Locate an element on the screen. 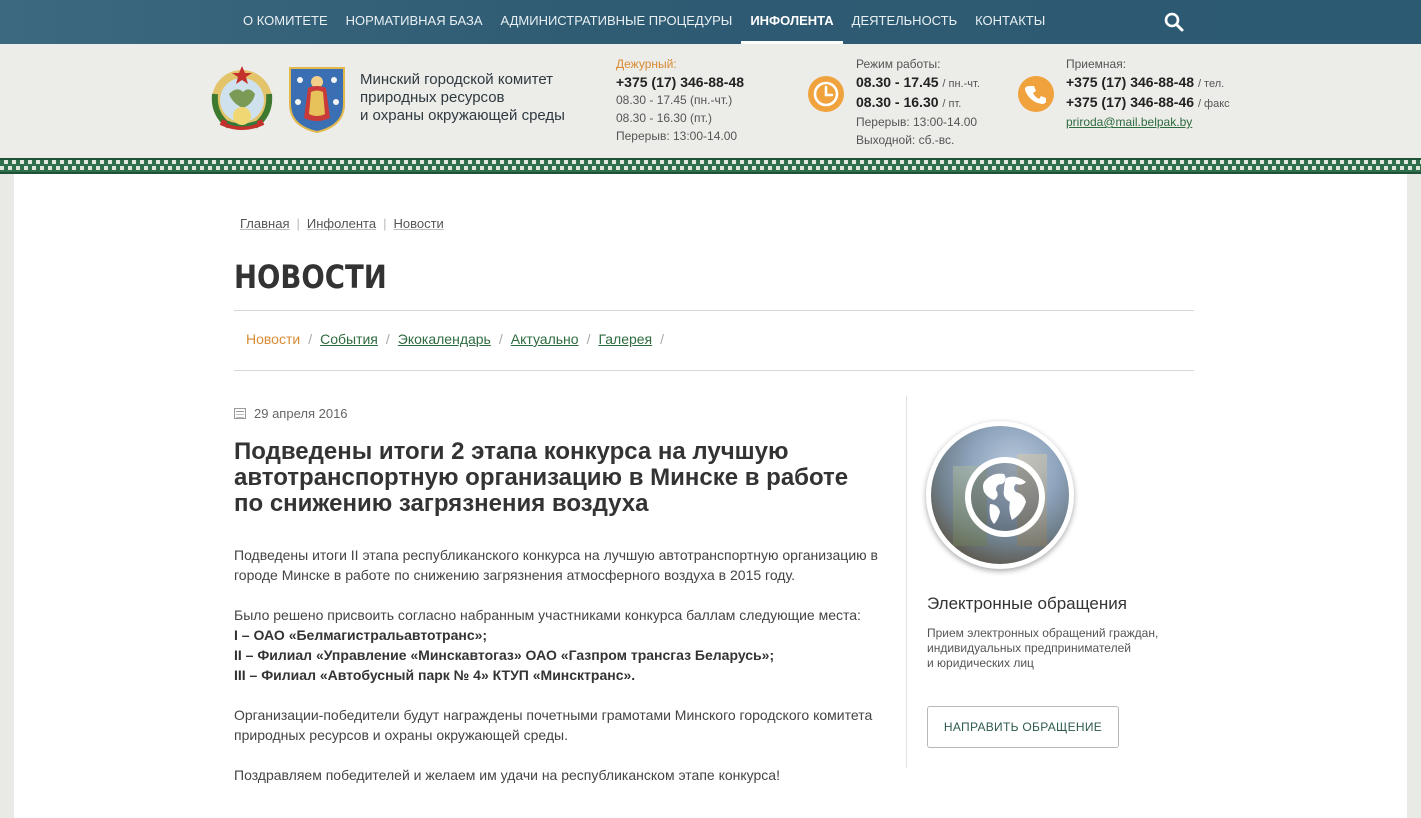  duty-phone: +375 (17) 346-88-48 is located at coordinates (680, 82).